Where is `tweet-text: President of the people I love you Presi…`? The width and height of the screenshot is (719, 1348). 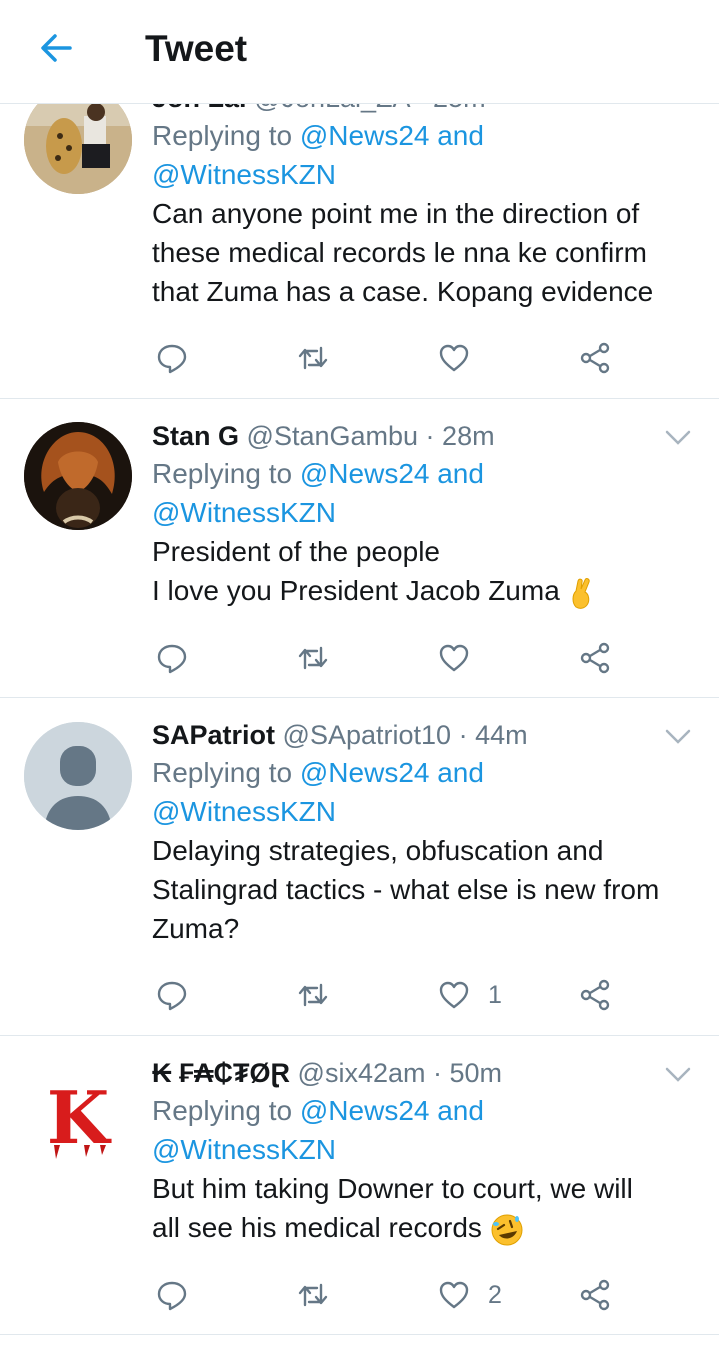
tweet-text: President of the people I love you Presi… is located at coordinates (425, 571).